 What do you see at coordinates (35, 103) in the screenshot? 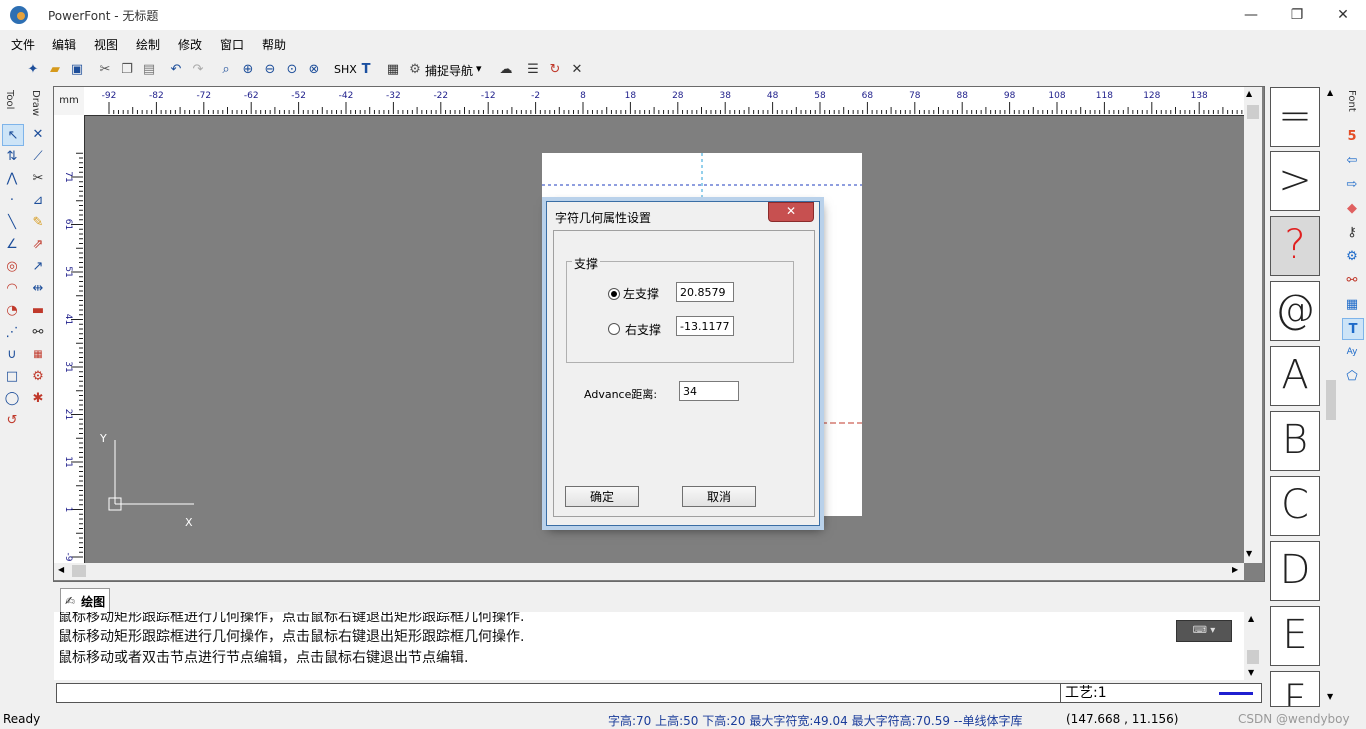
I see `tab-draw: Draw` at bounding box center [35, 103].